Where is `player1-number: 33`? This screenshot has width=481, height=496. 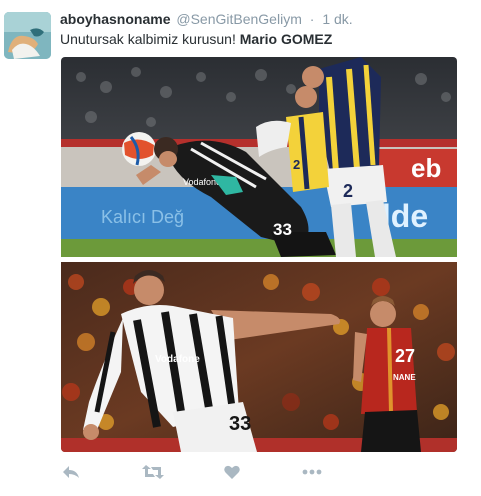
player1-number: 33 is located at coordinates (282, 229).